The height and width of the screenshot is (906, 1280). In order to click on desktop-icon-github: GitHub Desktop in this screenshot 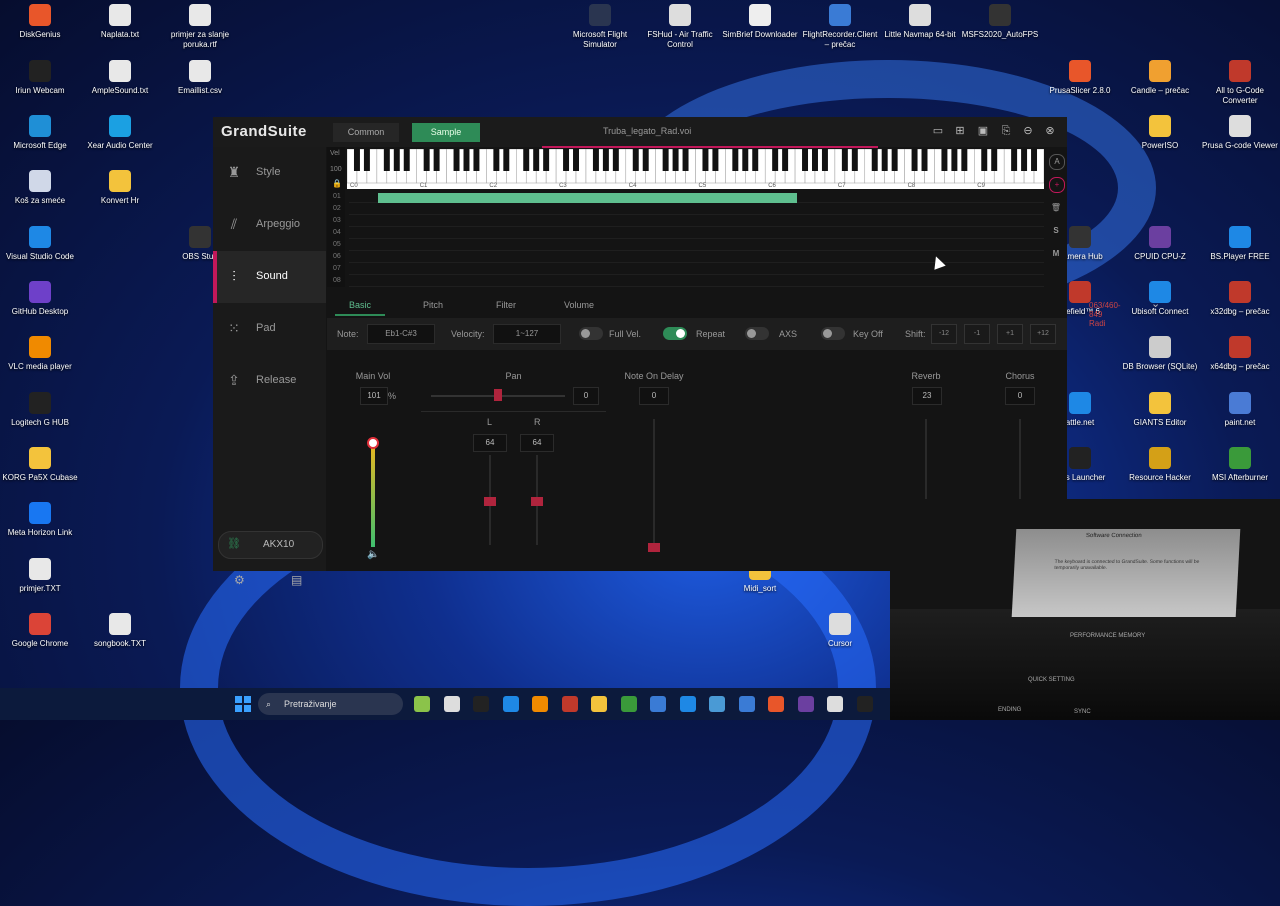, I will do `click(40, 299)`.